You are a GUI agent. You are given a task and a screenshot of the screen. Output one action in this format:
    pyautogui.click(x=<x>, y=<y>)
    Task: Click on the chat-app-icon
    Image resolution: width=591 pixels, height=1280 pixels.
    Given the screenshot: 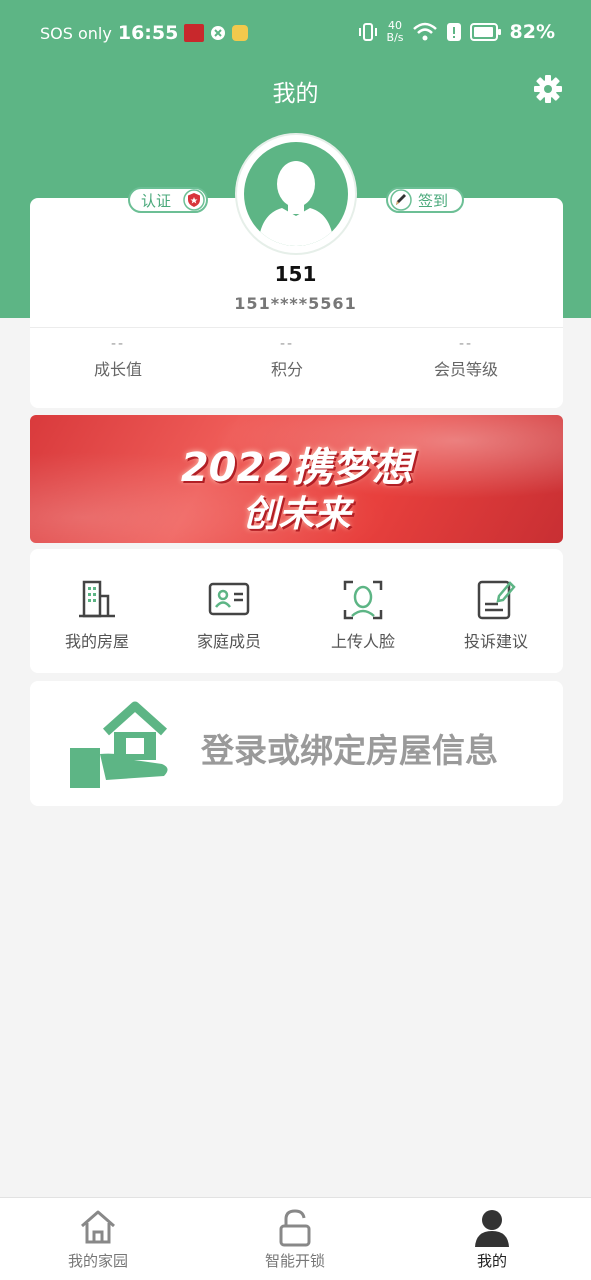 What is the action you would take?
    pyautogui.click(x=240, y=33)
    